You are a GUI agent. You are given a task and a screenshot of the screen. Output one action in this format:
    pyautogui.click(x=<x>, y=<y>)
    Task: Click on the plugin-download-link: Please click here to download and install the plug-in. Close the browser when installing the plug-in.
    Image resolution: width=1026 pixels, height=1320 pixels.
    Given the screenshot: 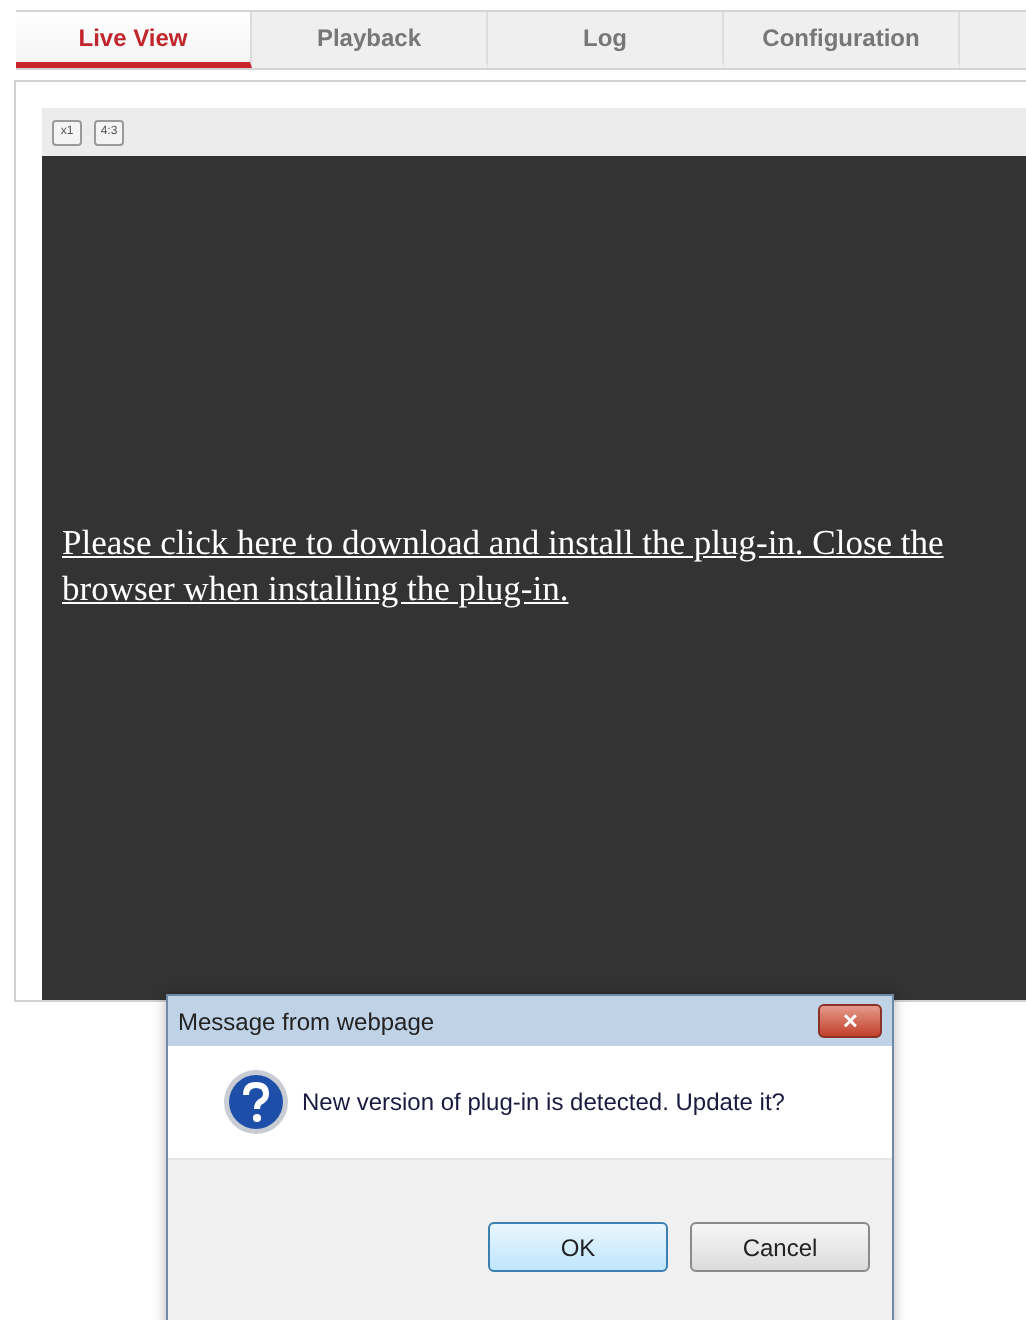 What is the action you would take?
    pyautogui.click(x=534, y=566)
    